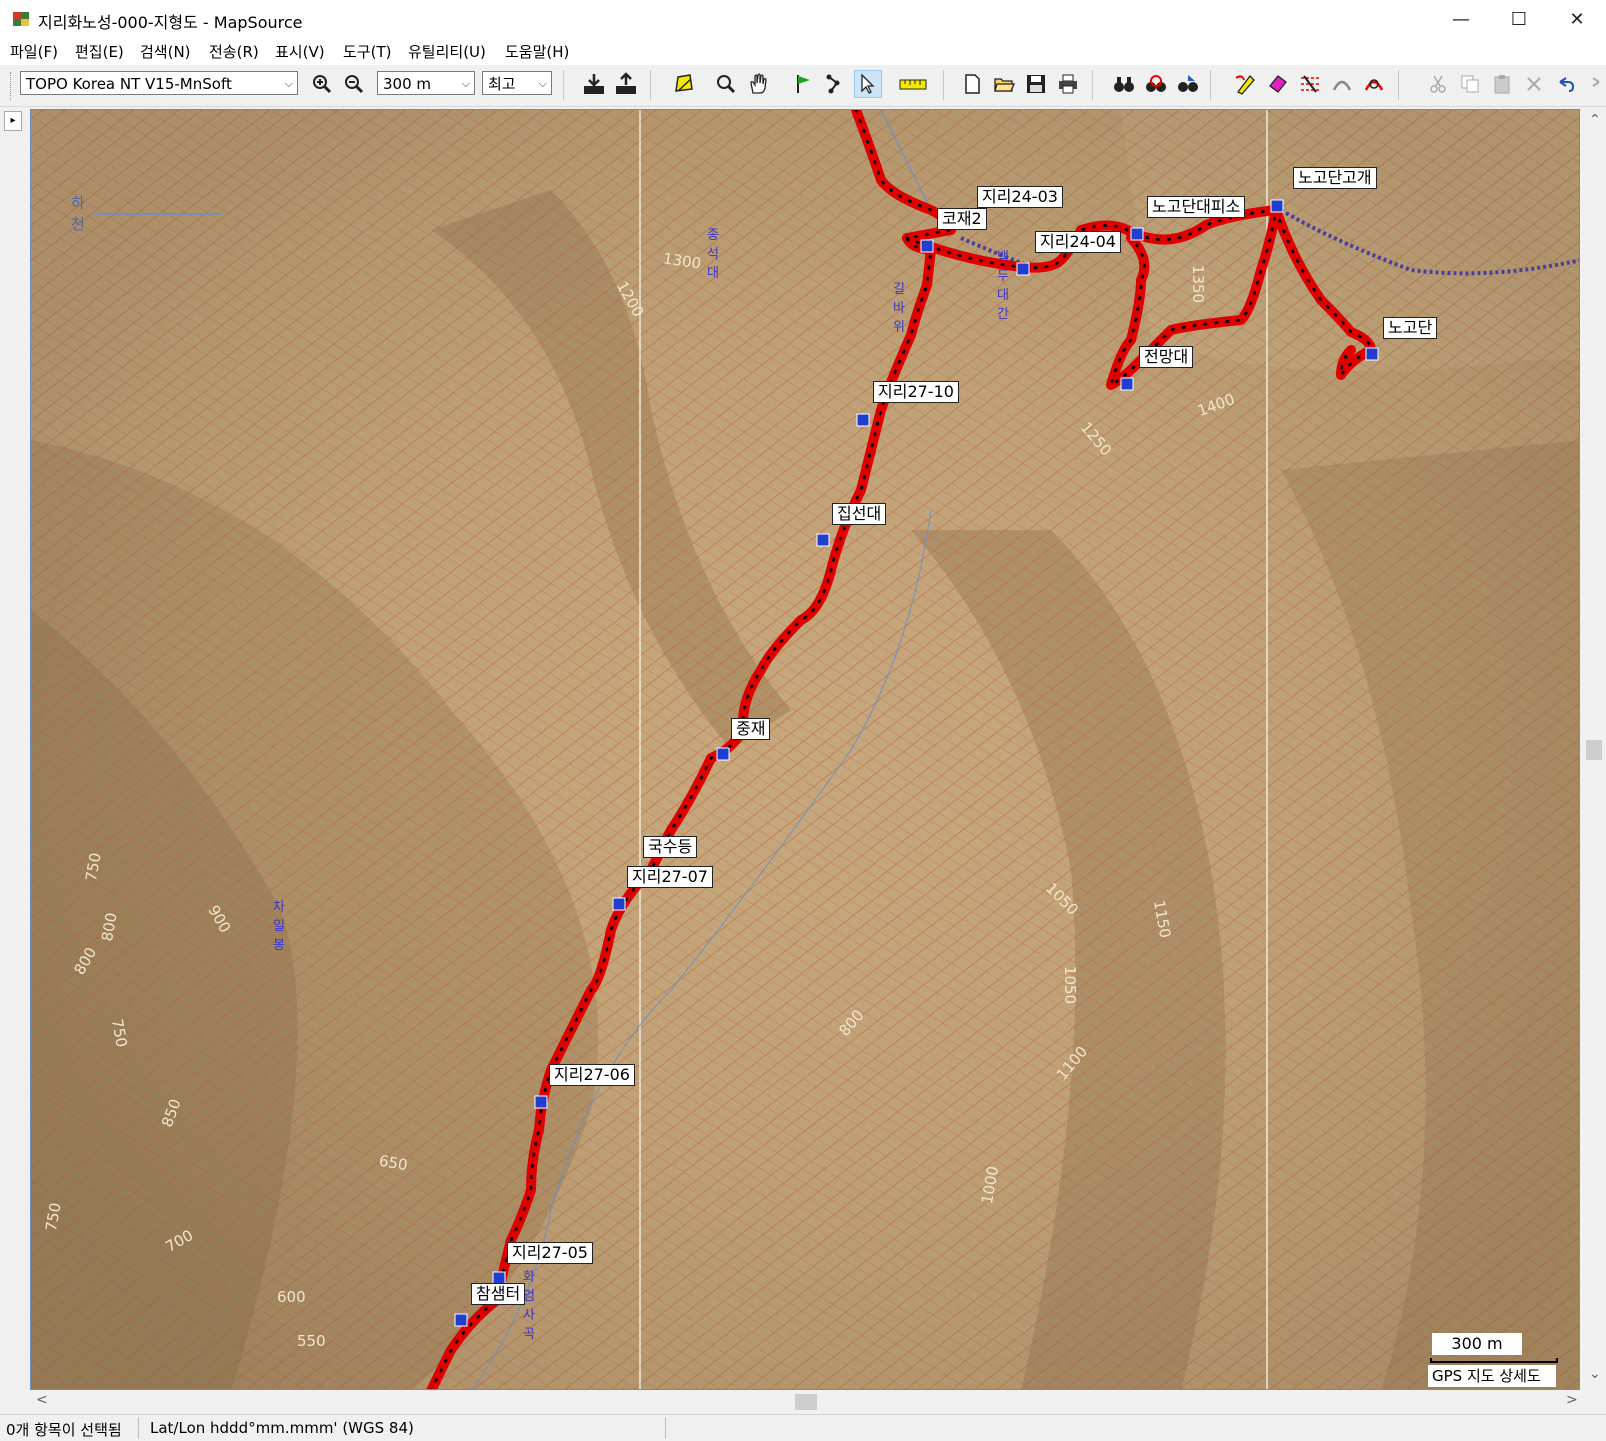  What do you see at coordinates (1595, 1374) in the screenshot?
I see `scroll-down-icon: ⌄` at bounding box center [1595, 1374].